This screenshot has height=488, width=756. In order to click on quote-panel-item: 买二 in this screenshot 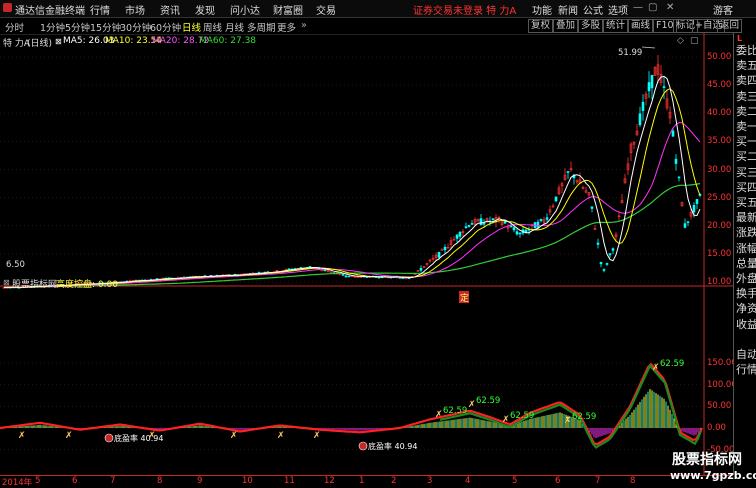, I will do `click(746, 156)`.